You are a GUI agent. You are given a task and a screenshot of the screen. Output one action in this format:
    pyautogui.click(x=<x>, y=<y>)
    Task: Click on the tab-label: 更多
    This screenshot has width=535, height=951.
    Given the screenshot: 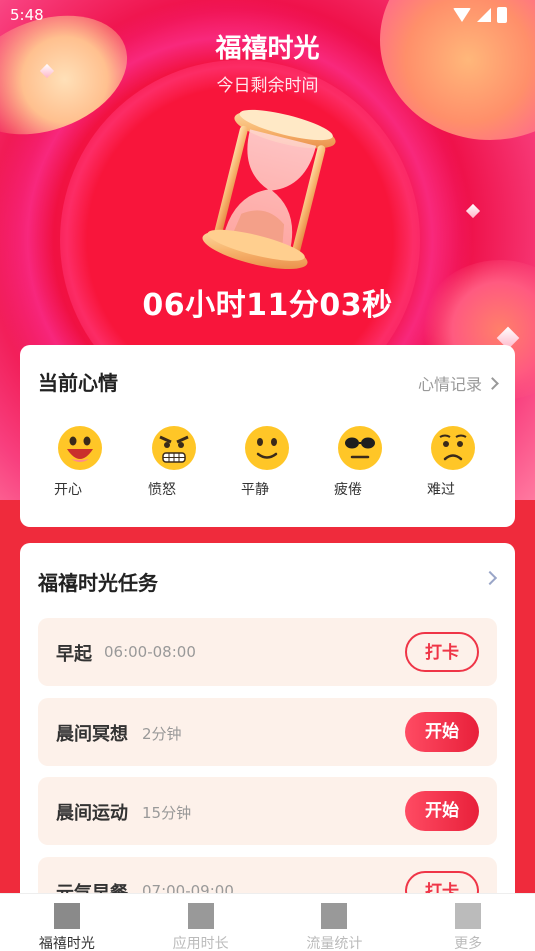 What is the action you would take?
    pyautogui.click(x=468, y=943)
    